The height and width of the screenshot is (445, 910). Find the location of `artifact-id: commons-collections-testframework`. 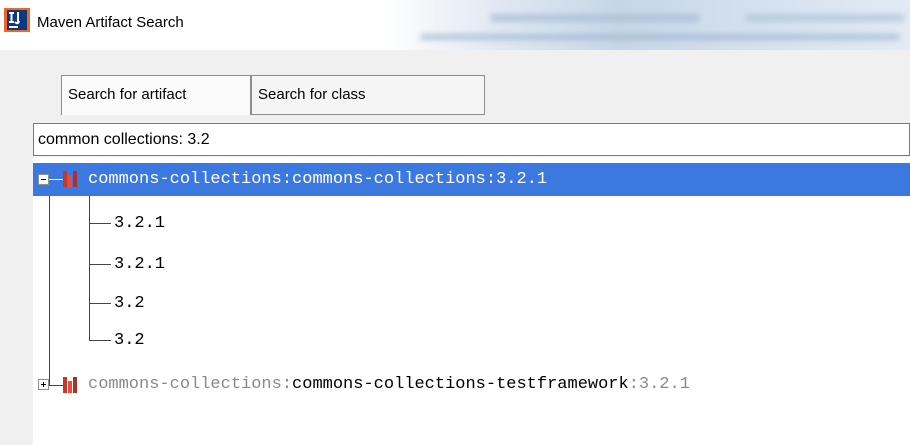

artifact-id: commons-collections-testframework is located at coordinates (460, 384).